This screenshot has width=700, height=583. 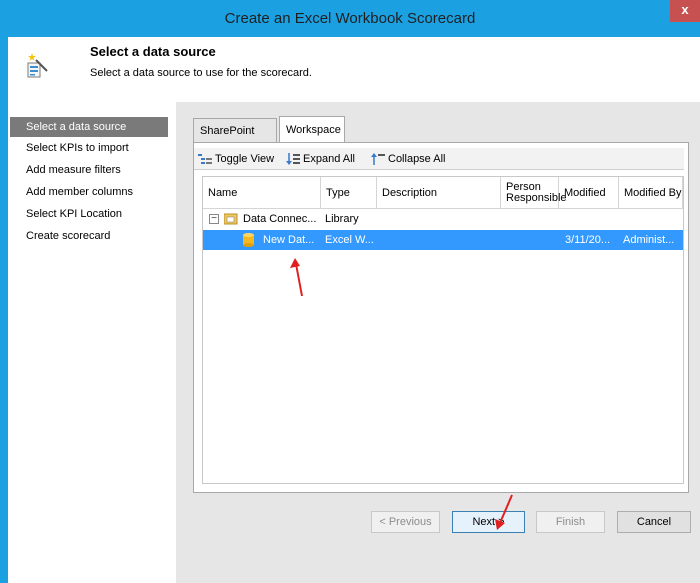 I want to click on sidebar-item-kpi-location: Select KPI Location, so click(x=89, y=214).